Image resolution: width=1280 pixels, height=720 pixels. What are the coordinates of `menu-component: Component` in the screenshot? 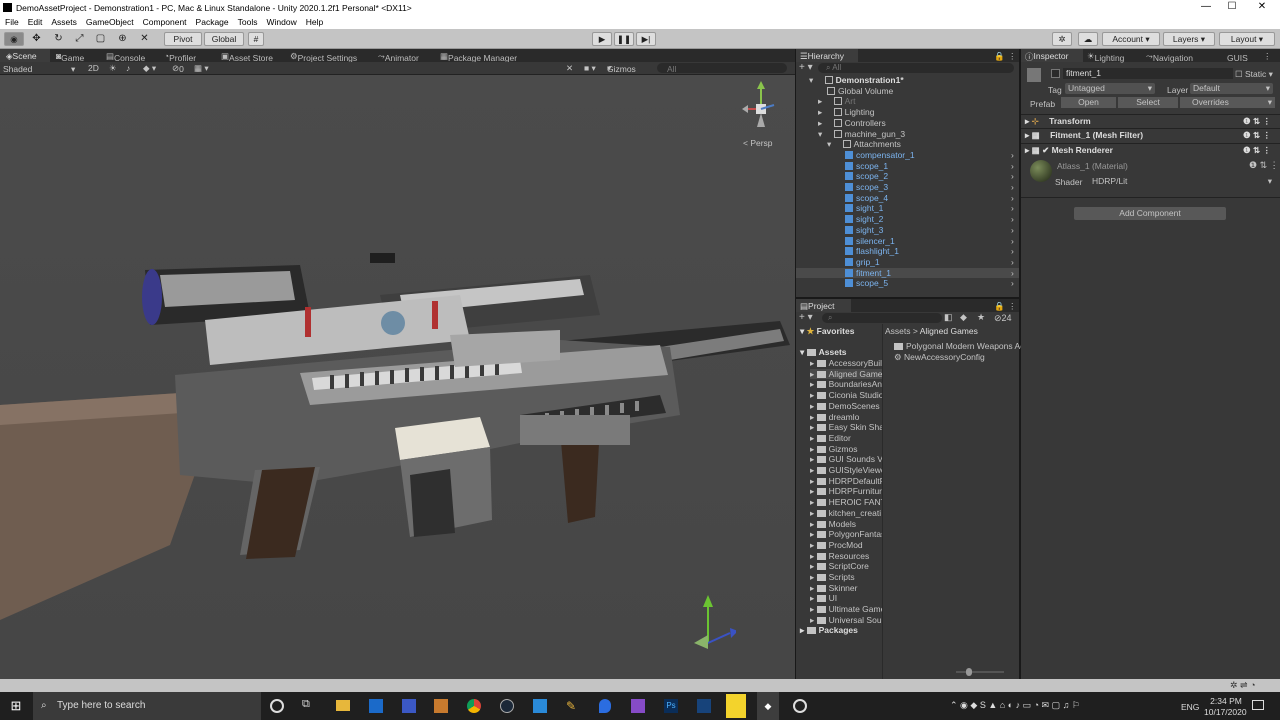 It's located at (164, 21).